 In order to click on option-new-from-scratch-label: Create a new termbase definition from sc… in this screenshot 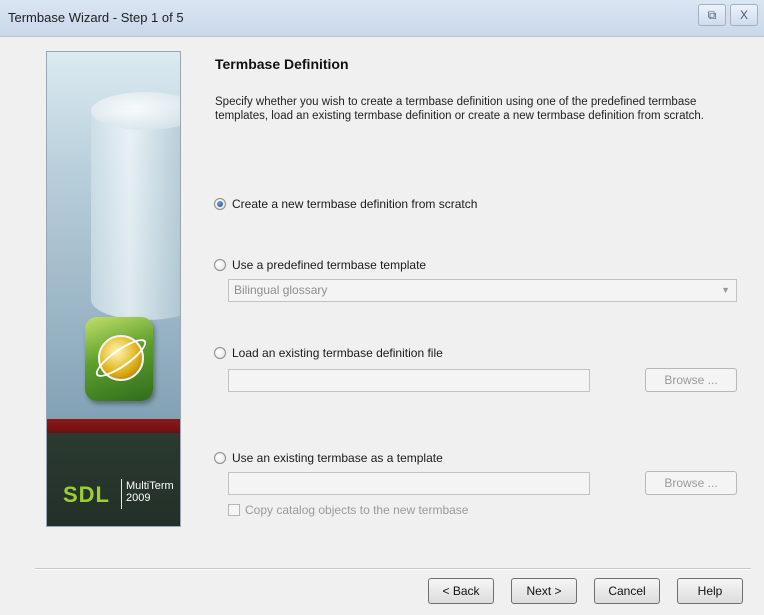, I will do `click(355, 204)`.